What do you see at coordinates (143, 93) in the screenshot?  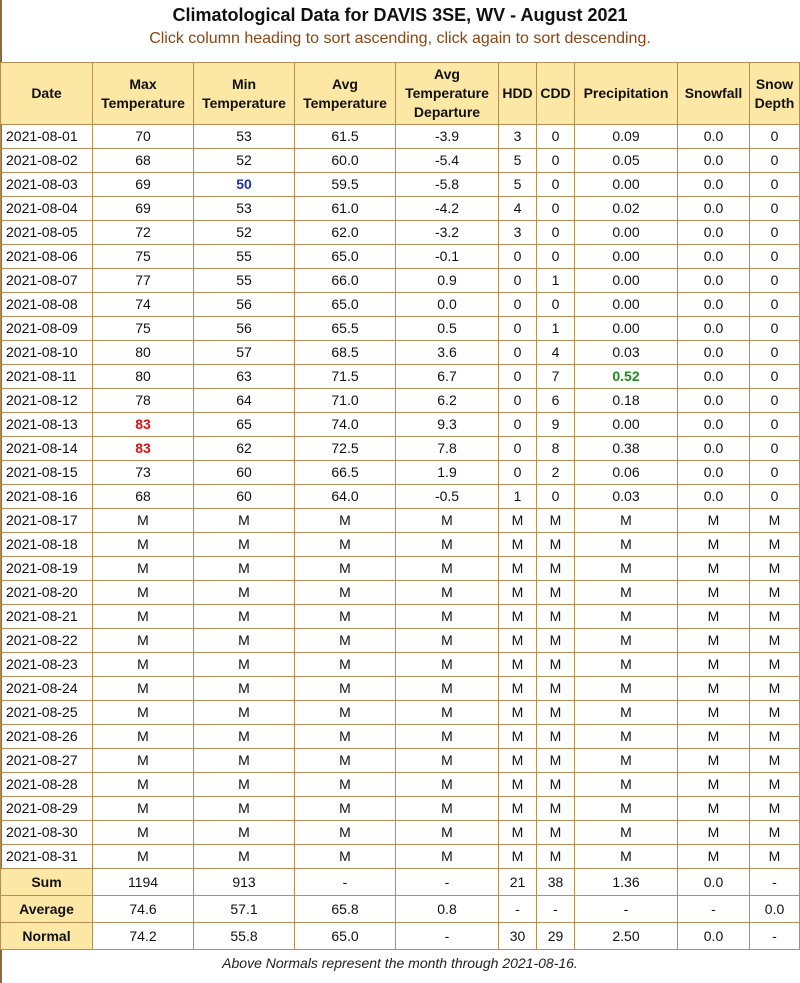 I see `col-max-temperature-header: Max Temperature` at bounding box center [143, 93].